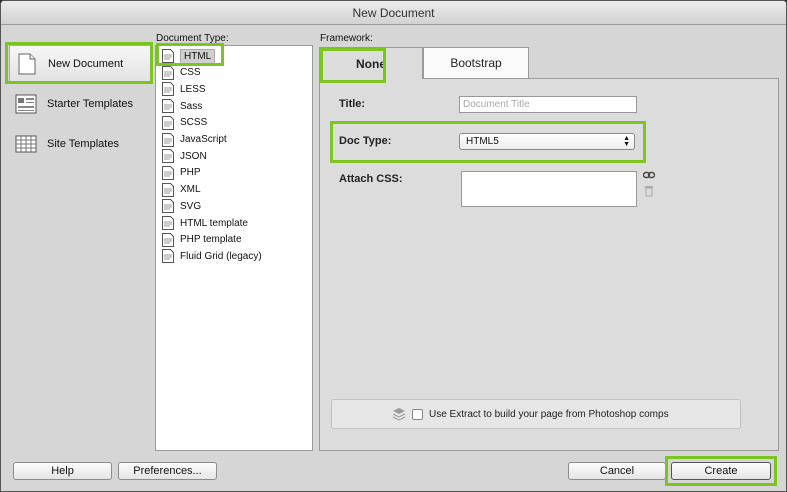  What do you see at coordinates (90, 104) in the screenshot?
I see `category-label: Starter Templates` at bounding box center [90, 104].